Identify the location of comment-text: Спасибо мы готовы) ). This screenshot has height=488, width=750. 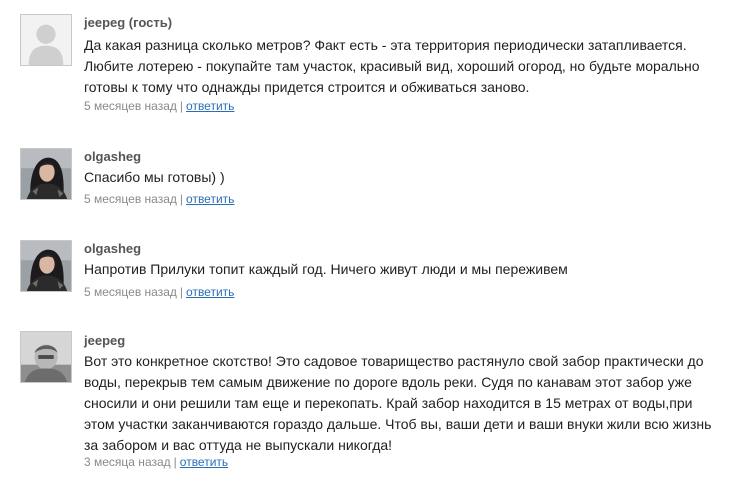
(404, 177).